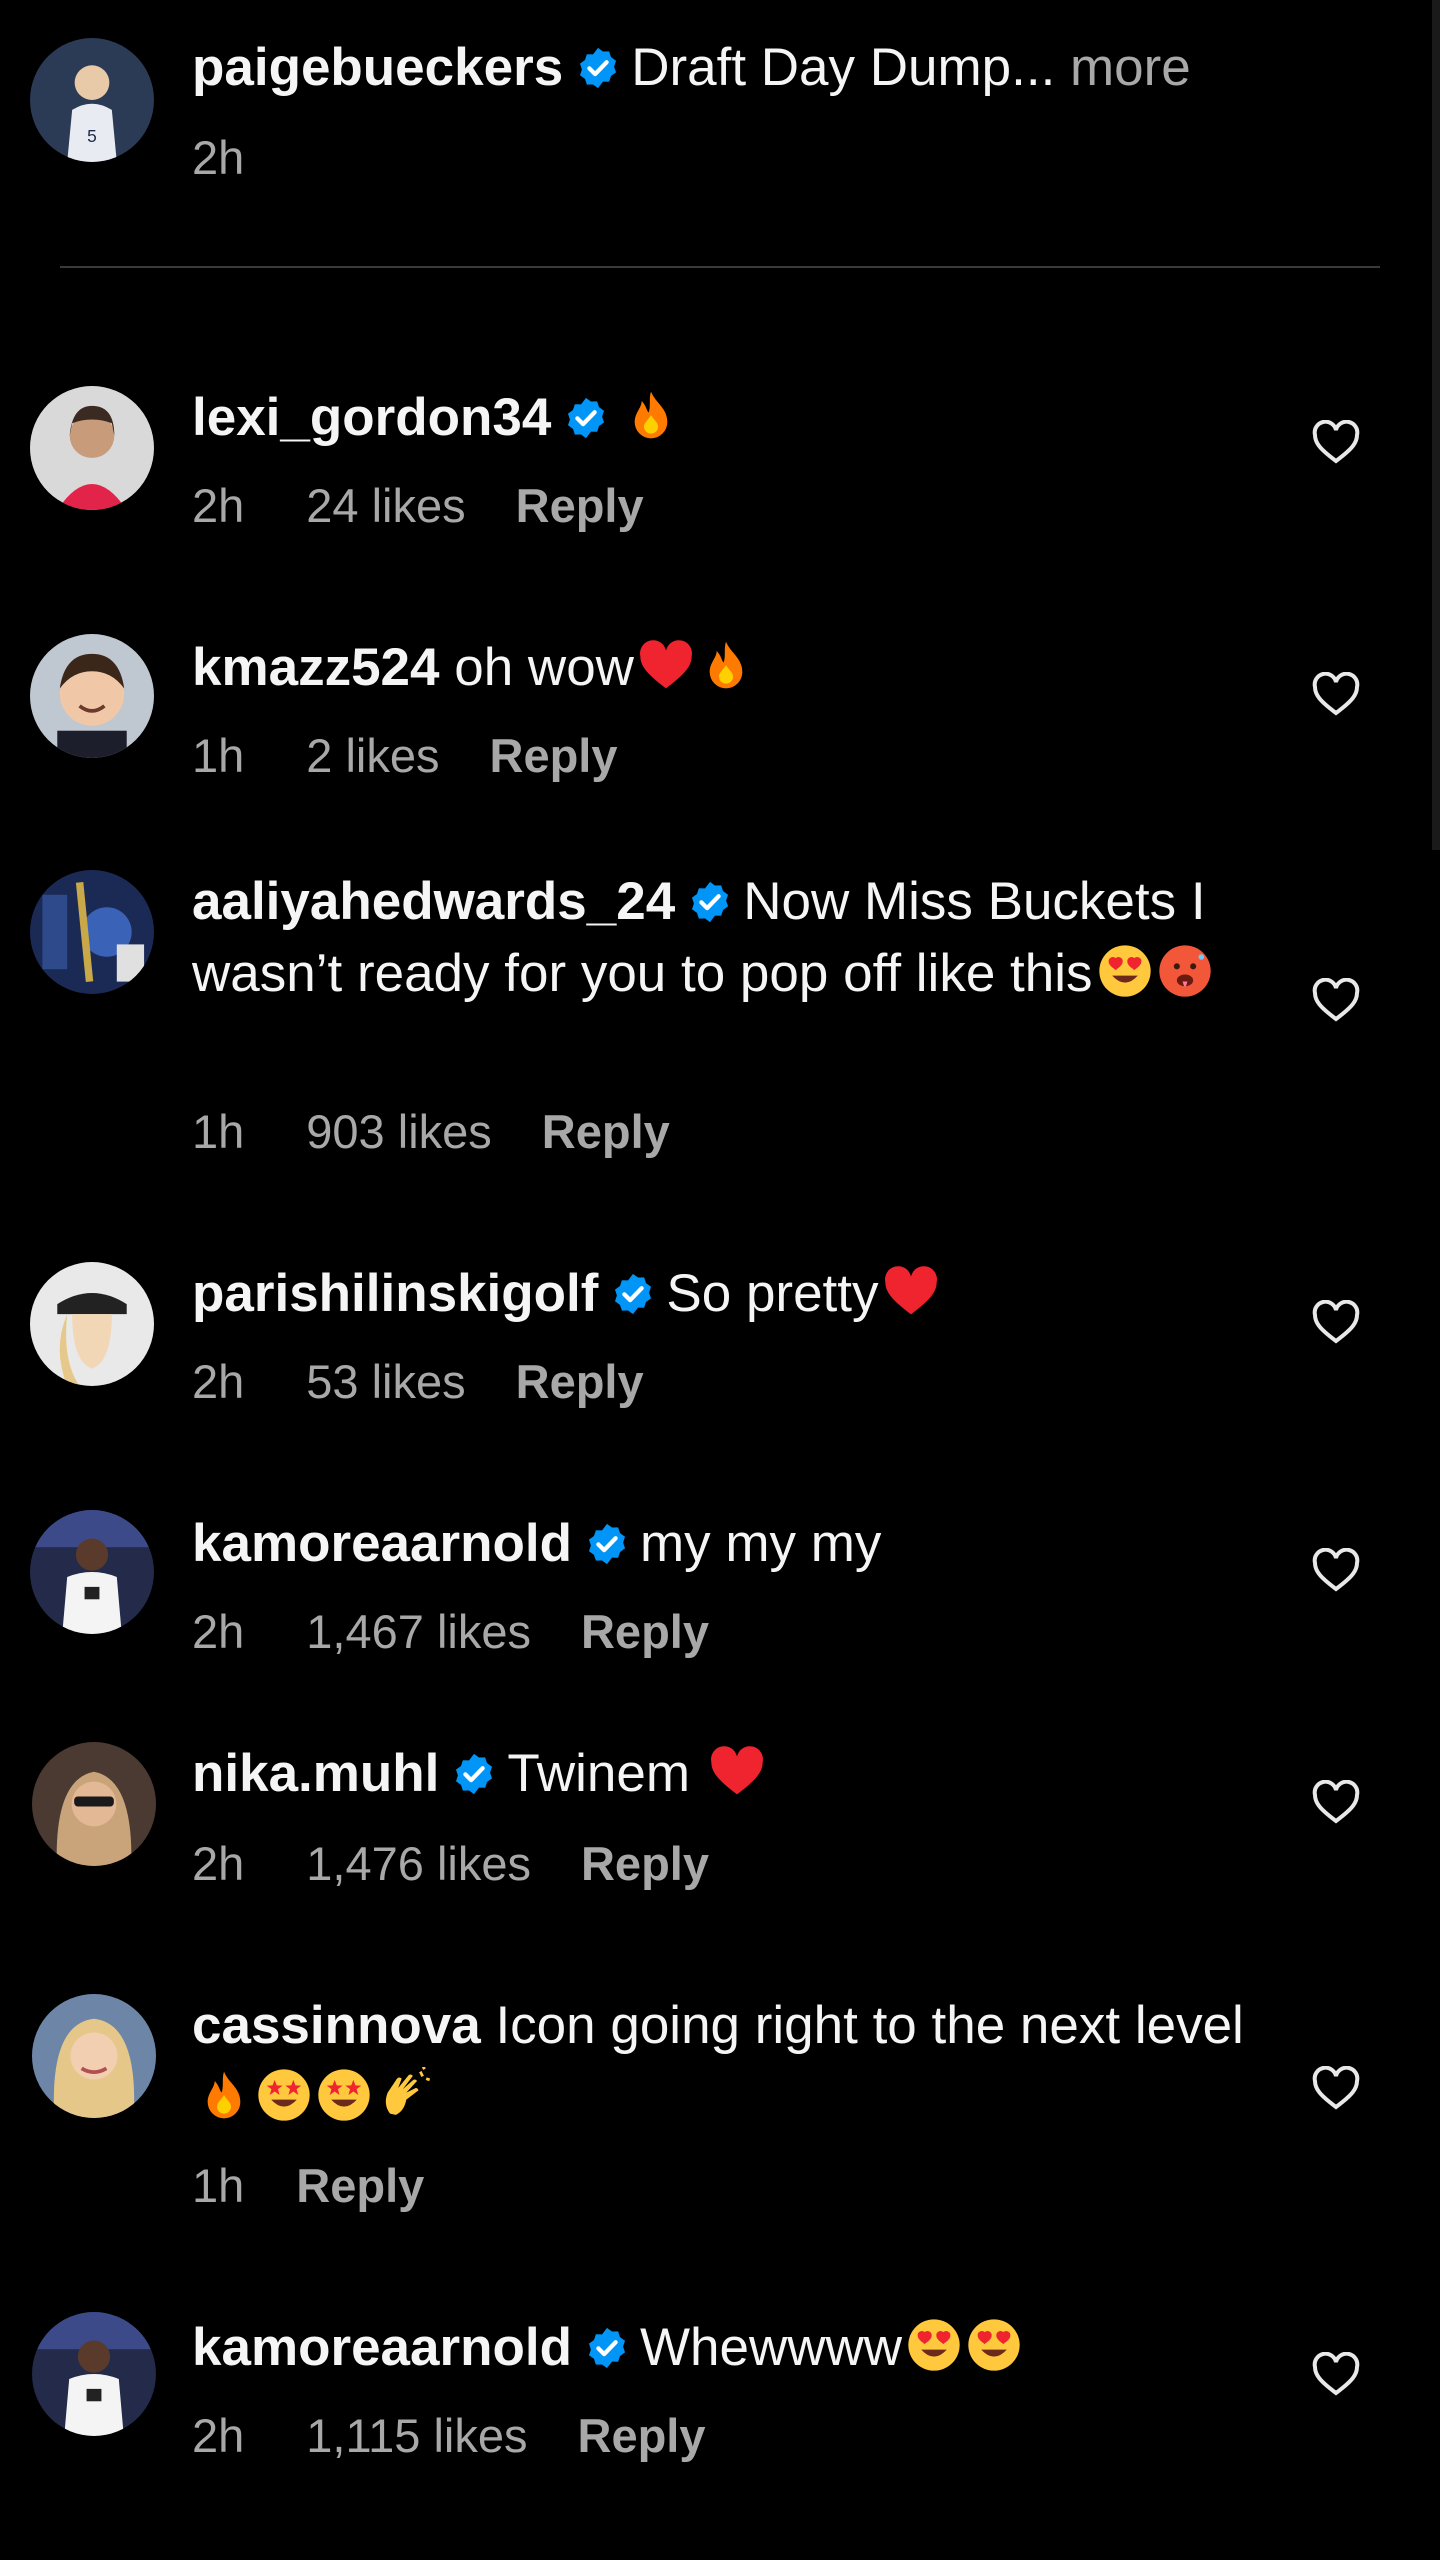 This screenshot has width=1440, height=2560. I want to click on comment-text: lexi_gordon34, so click(726, 418).